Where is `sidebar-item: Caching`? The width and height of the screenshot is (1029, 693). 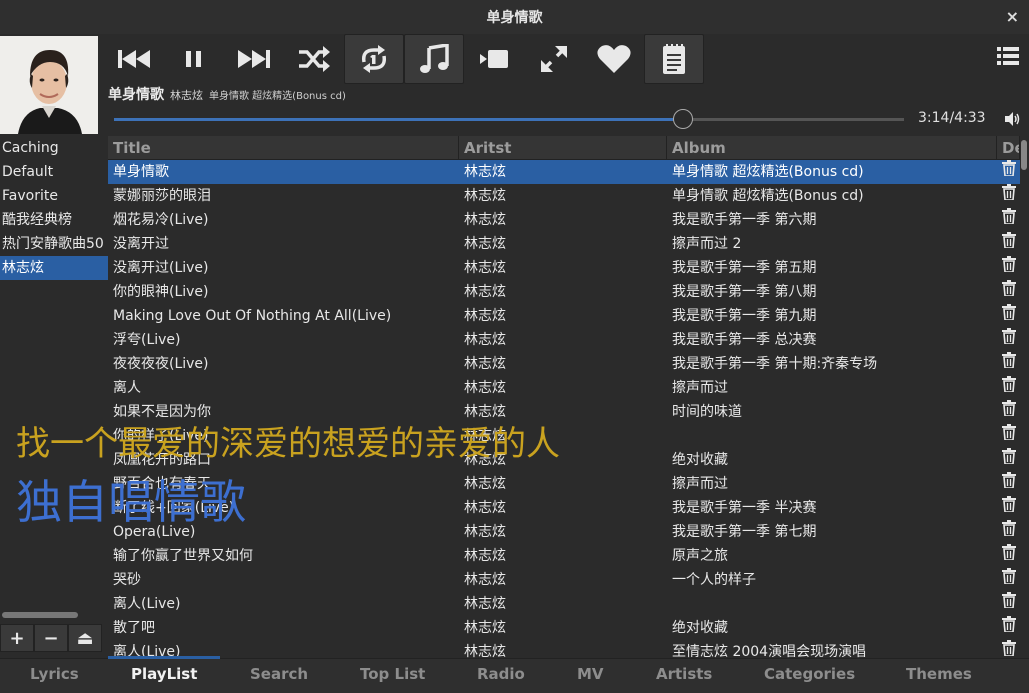
sidebar-item: Caching is located at coordinates (54, 148).